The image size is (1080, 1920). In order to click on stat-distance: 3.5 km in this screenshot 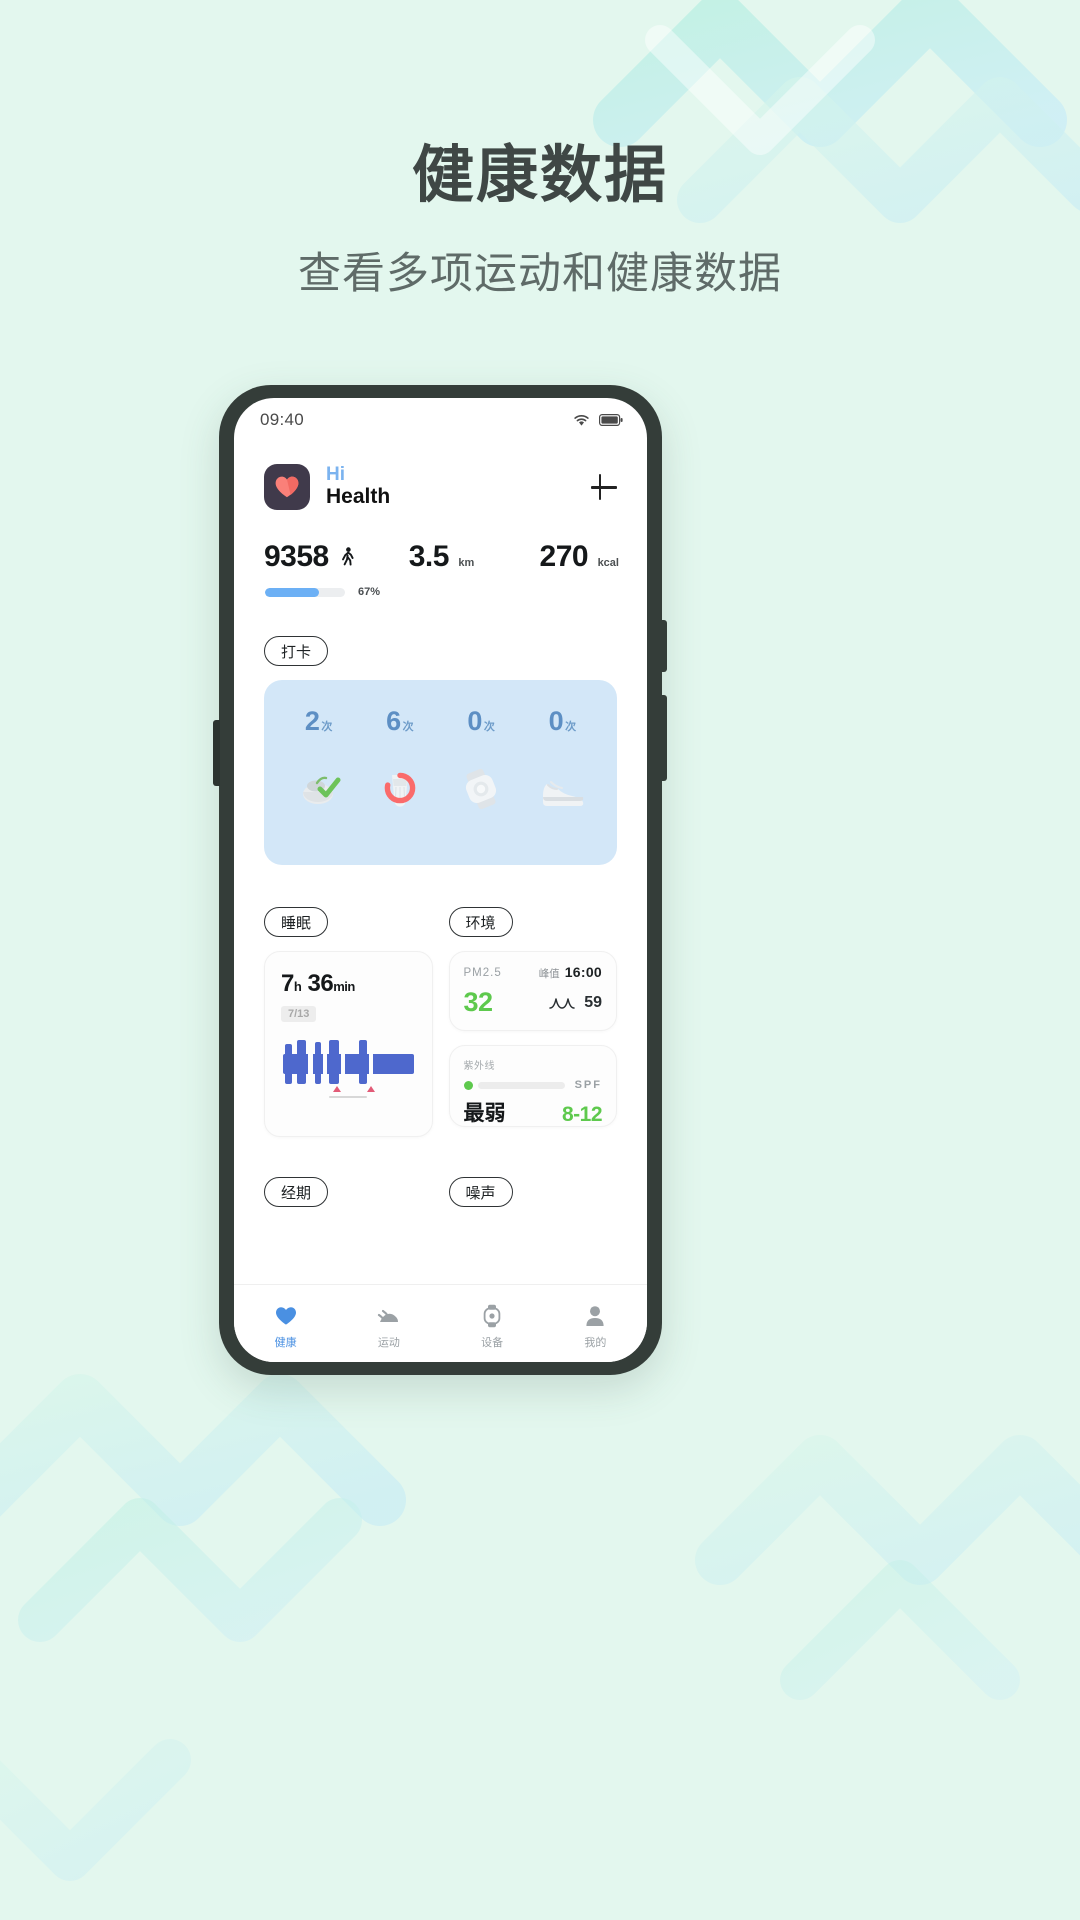, I will do `click(441, 557)`.